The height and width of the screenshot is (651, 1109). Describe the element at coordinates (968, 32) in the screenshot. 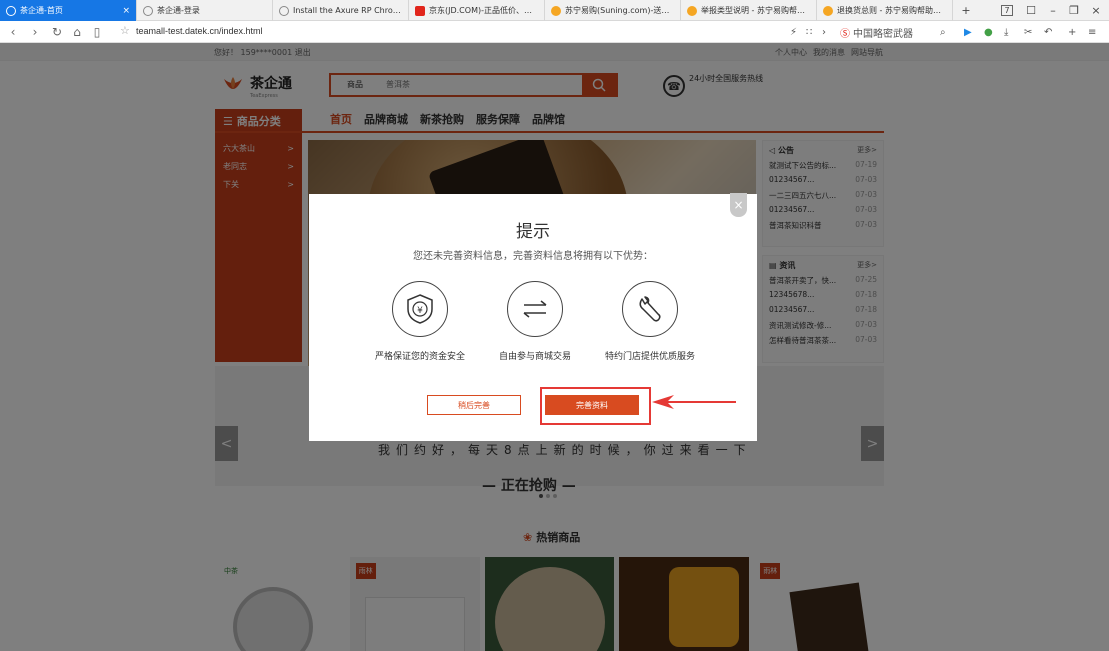

I see `play-icon: ▶` at that location.